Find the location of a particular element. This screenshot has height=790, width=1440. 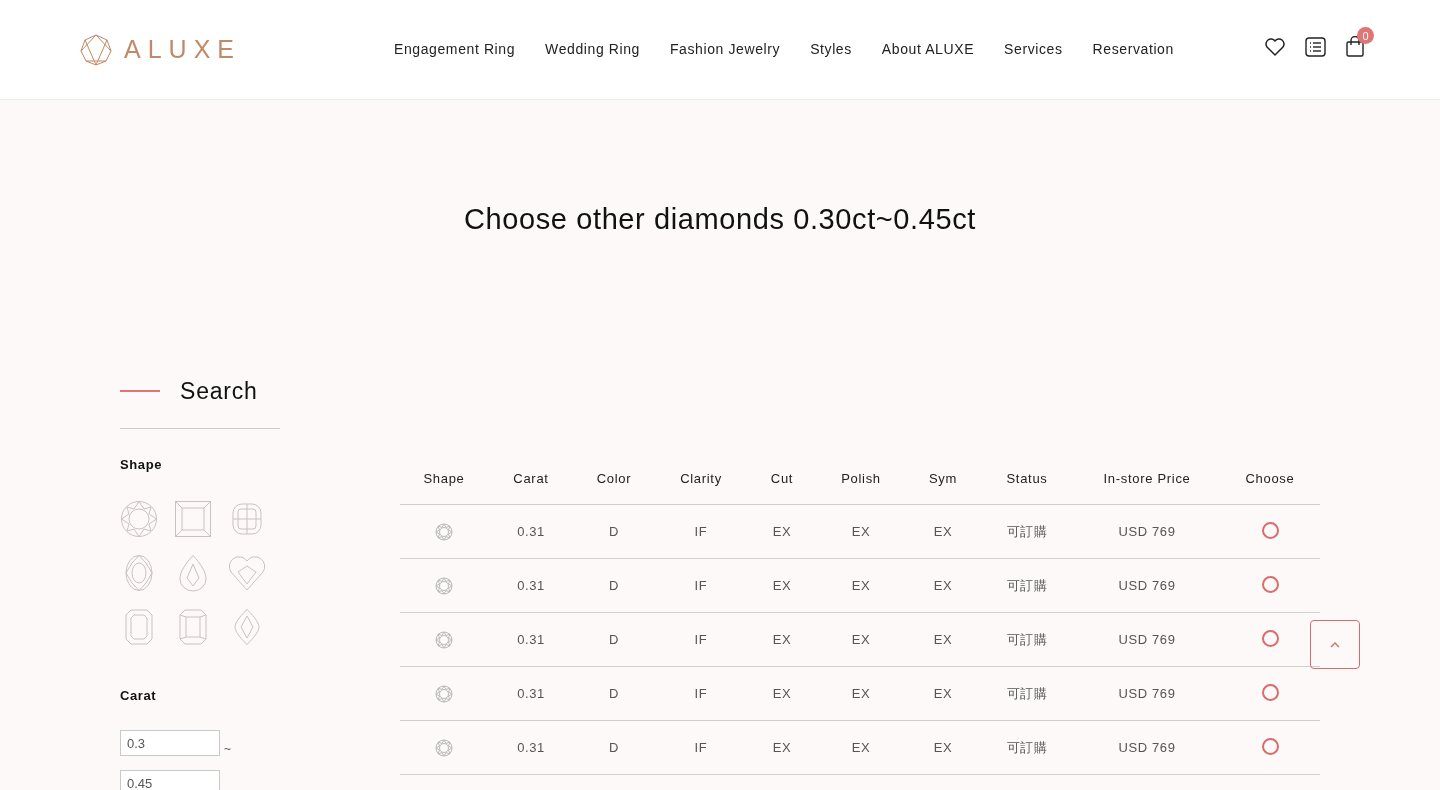

scroll-to-top-button is located at coordinates (1335, 644).